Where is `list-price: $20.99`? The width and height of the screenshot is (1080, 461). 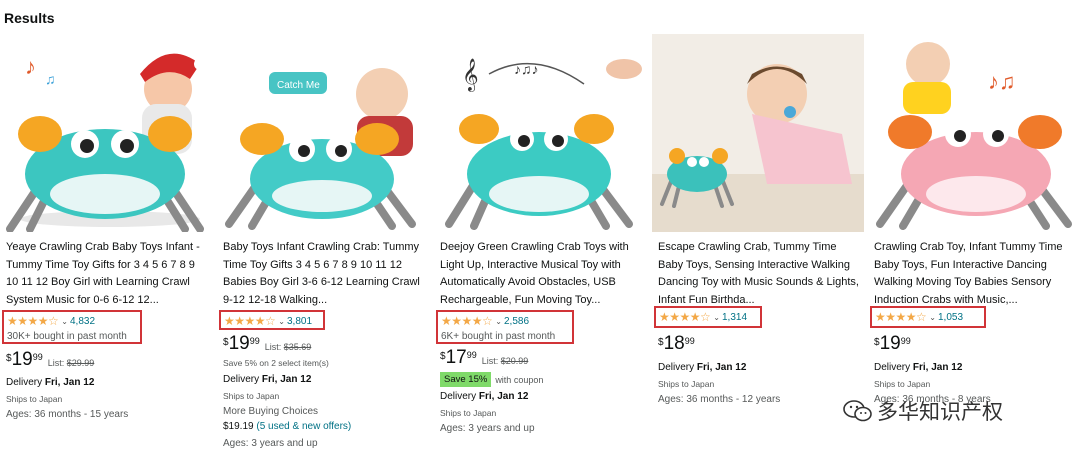 list-price: $20.99 is located at coordinates (514, 361).